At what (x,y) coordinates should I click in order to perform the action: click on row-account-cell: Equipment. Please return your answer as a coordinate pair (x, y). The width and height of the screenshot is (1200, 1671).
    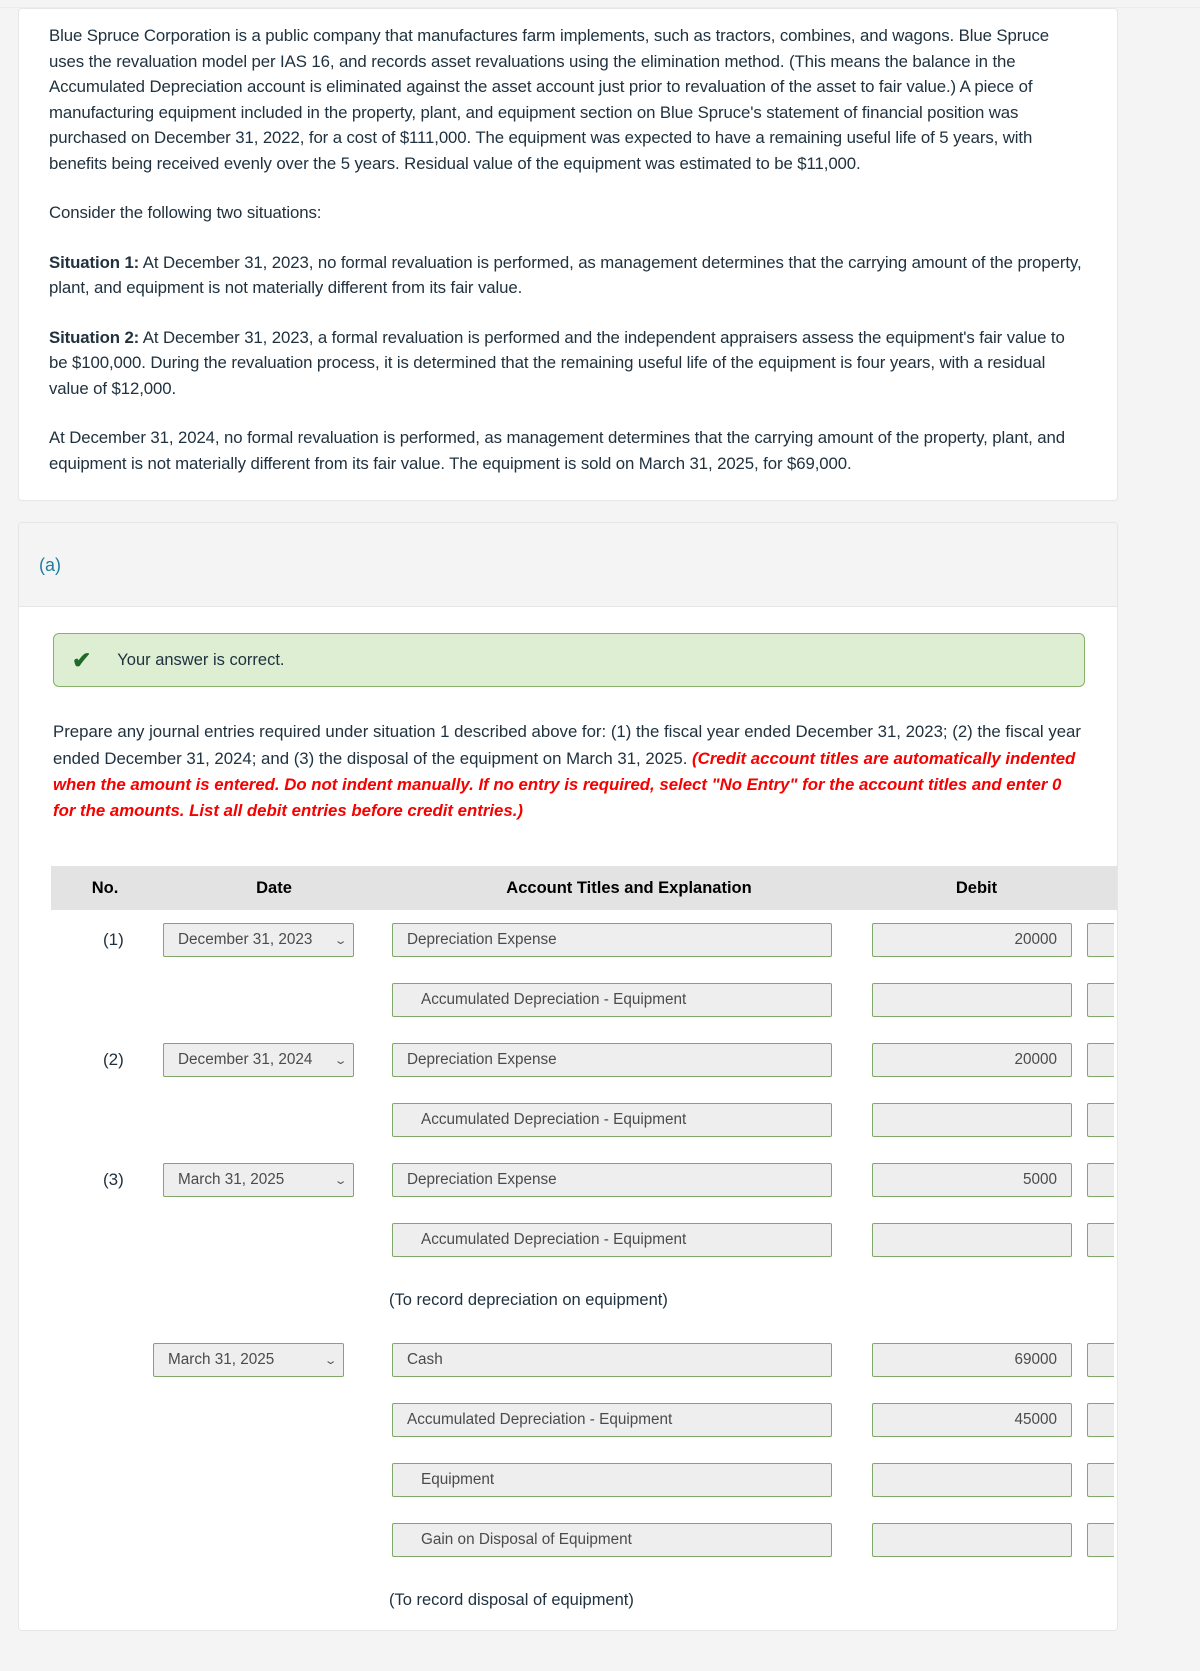
    Looking at the image, I should click on (630, 1480).